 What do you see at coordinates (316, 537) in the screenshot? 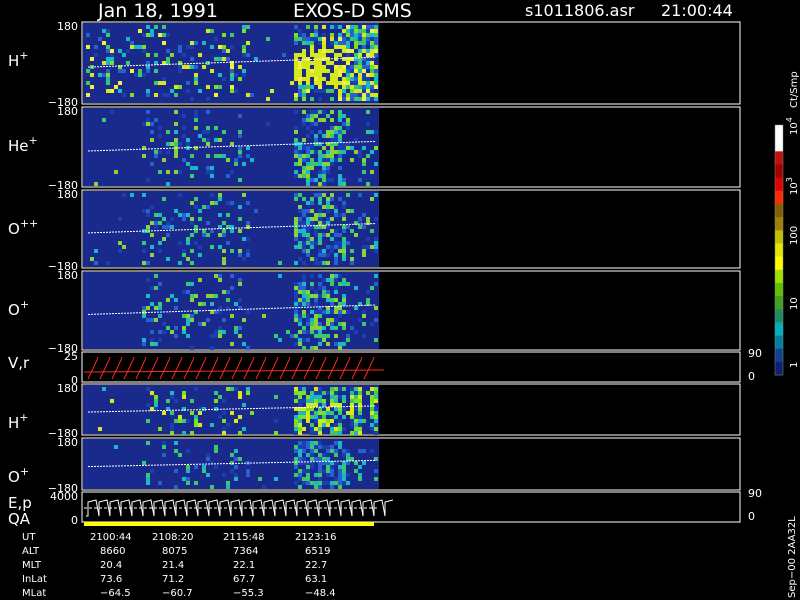
I see `footer-cell: 2123:16` at bounding box center [316, 537].